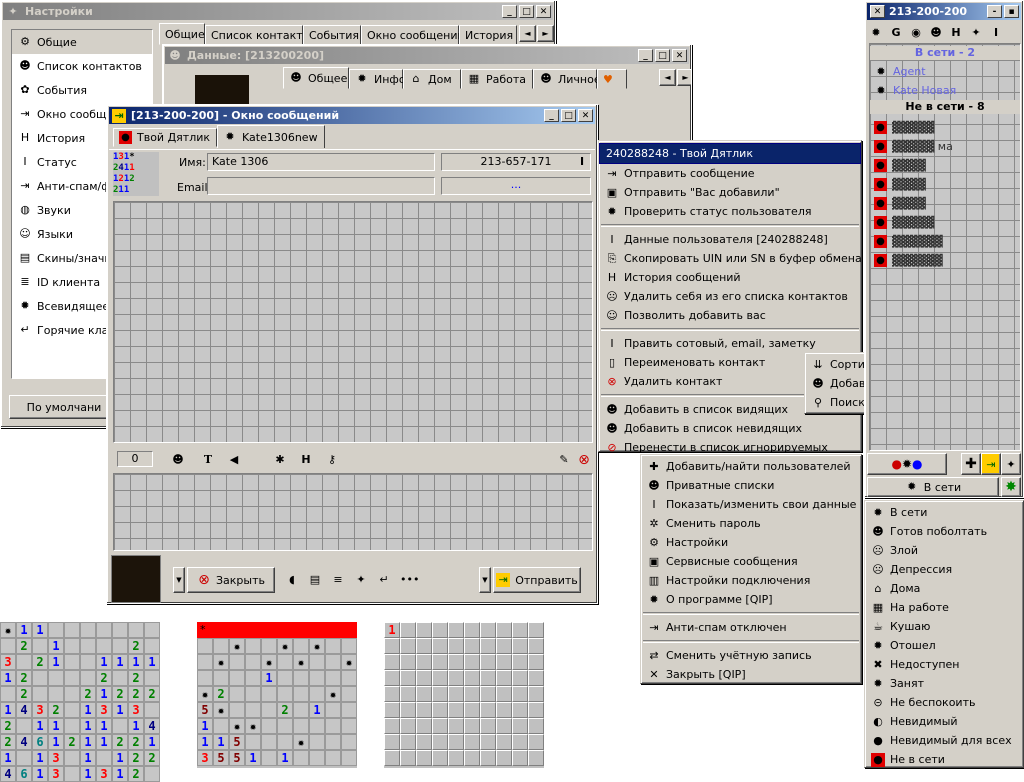 This screenshot has width=1024, height=782. Describe the element at coordinates (543, 11) in the screenshot. I see `close-button: ✕` at that location.